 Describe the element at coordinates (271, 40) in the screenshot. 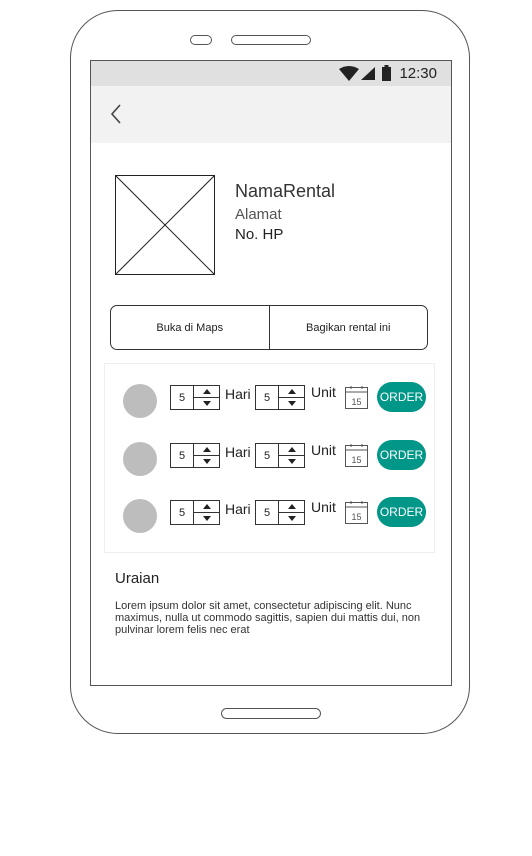

I see `earpiece-speaker` at that location.